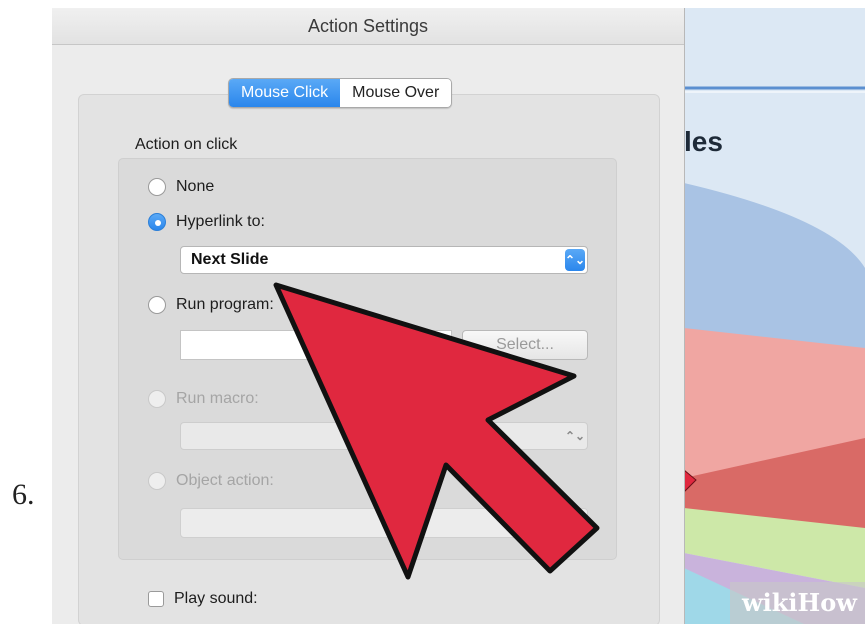 The height and width of the screenshot is (624, 865). I want to click on wikihow-watermark: wikiHow, so click(797, 603).